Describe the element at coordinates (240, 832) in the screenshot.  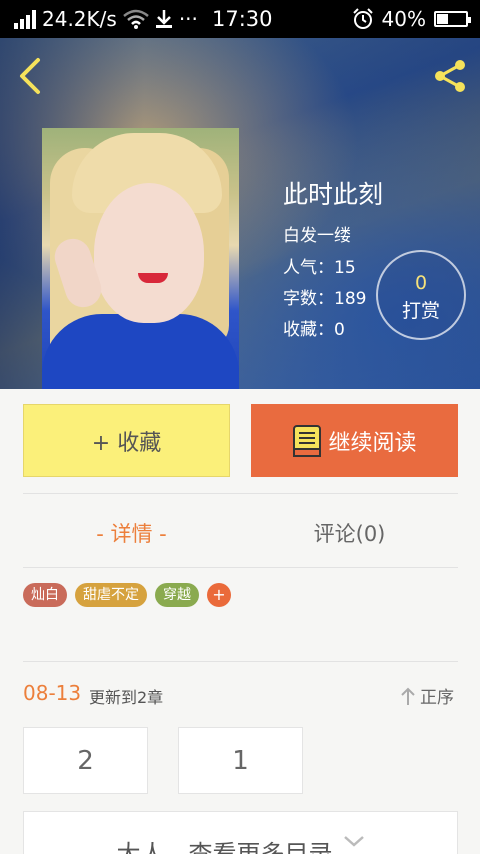
I see `more-catalog-button: 大人，查看更多目录` at that location.